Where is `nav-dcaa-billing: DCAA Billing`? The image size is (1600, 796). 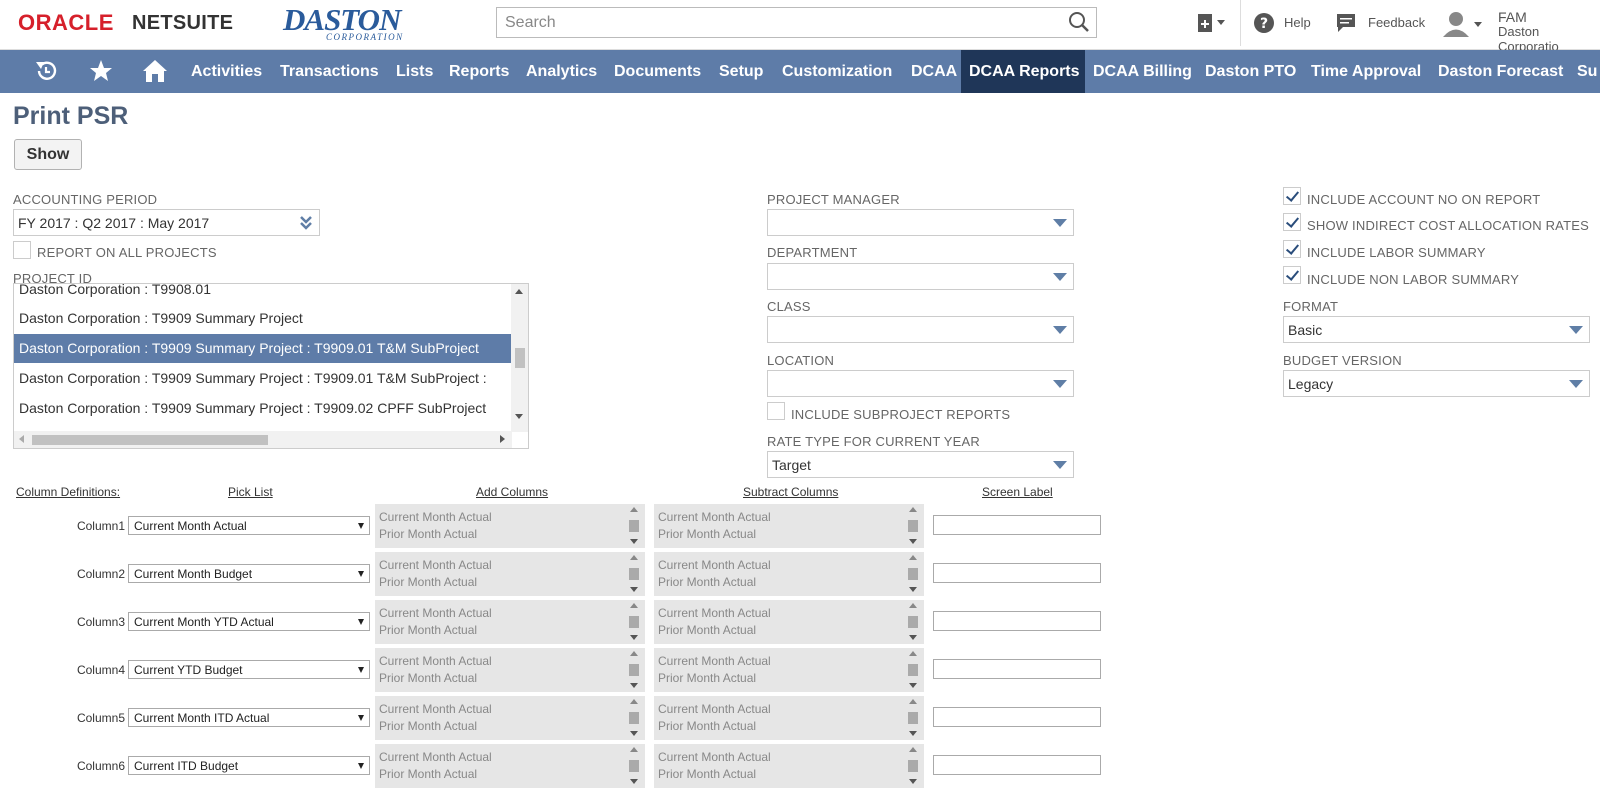
nav-dcaa-billing: DCAA Billing is located at coordinates (1142, 71).